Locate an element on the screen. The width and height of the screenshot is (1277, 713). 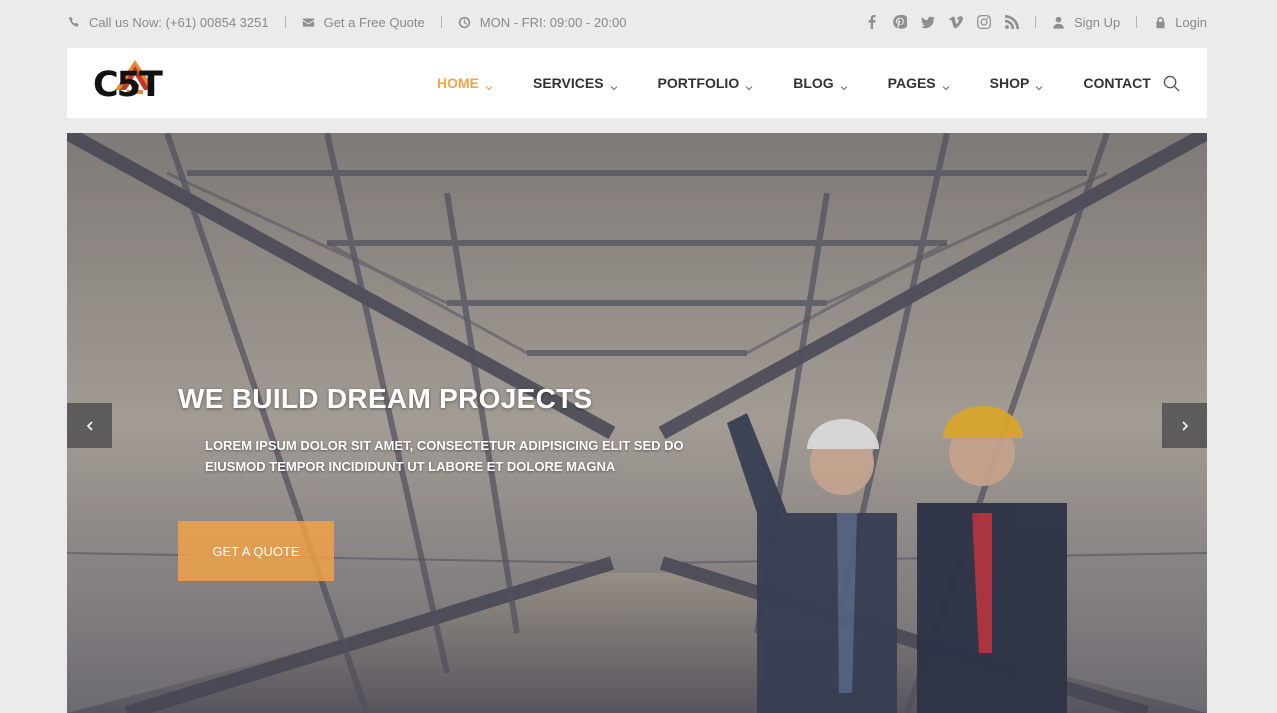
nav-home-label: HOME is located at coordinates (458, 83).